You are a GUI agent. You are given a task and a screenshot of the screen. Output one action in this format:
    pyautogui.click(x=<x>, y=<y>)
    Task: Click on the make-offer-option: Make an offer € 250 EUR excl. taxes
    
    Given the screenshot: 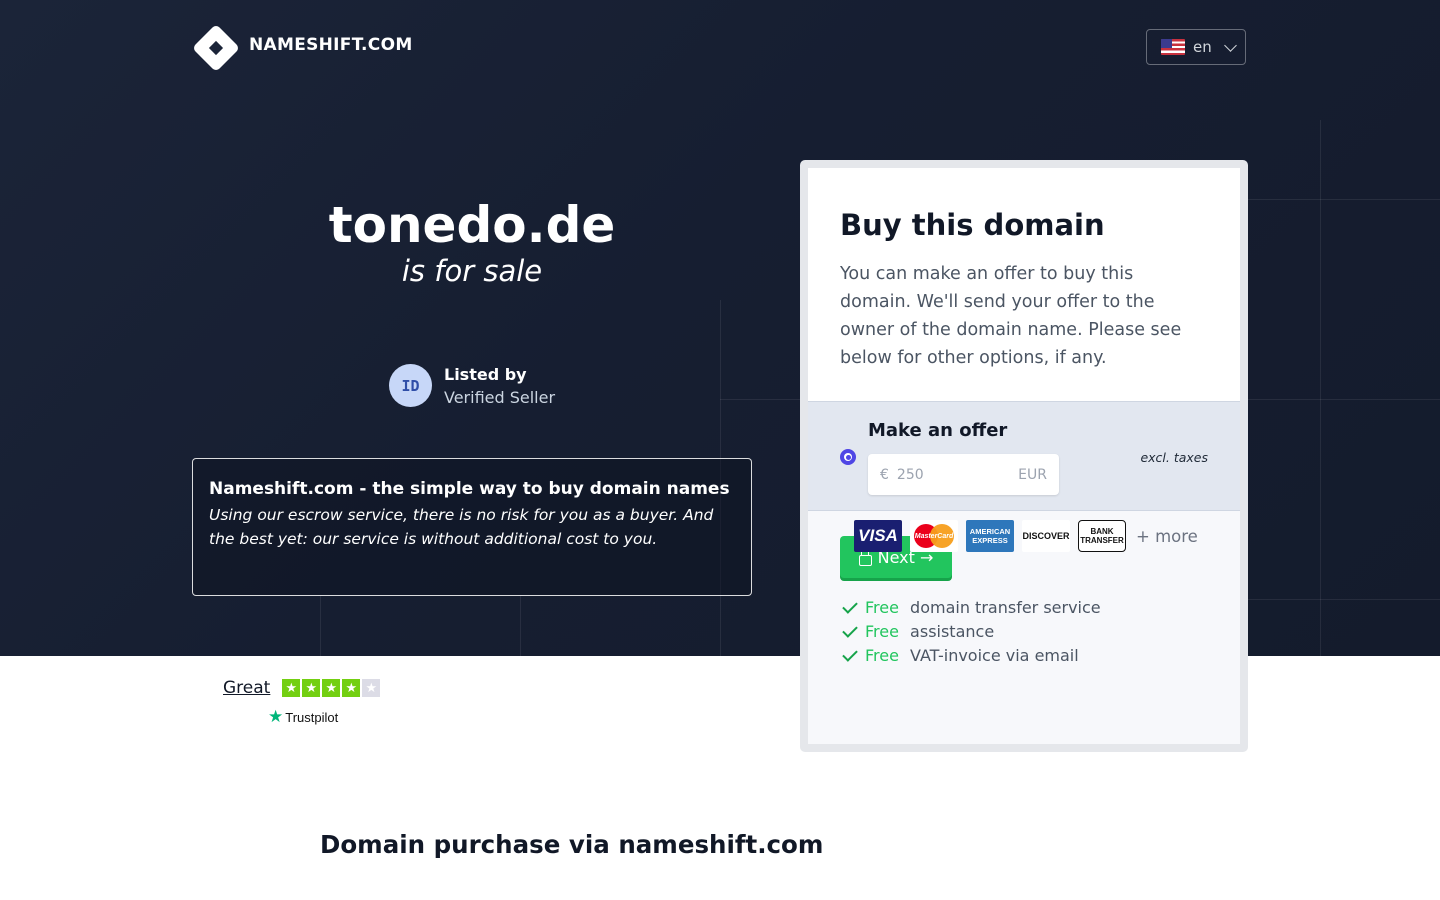 What is the action you would take?
    pyautogui.click(x=1024, y=456)
    